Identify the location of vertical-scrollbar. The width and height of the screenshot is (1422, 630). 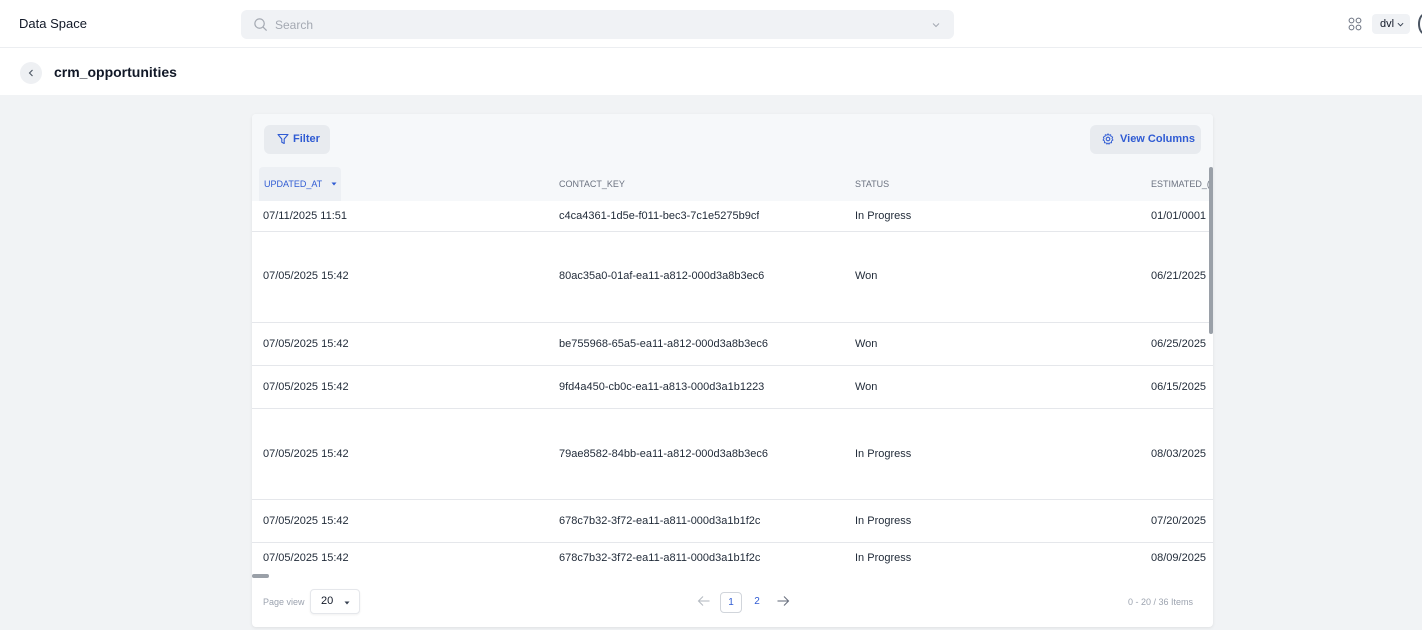
(1211, 250).